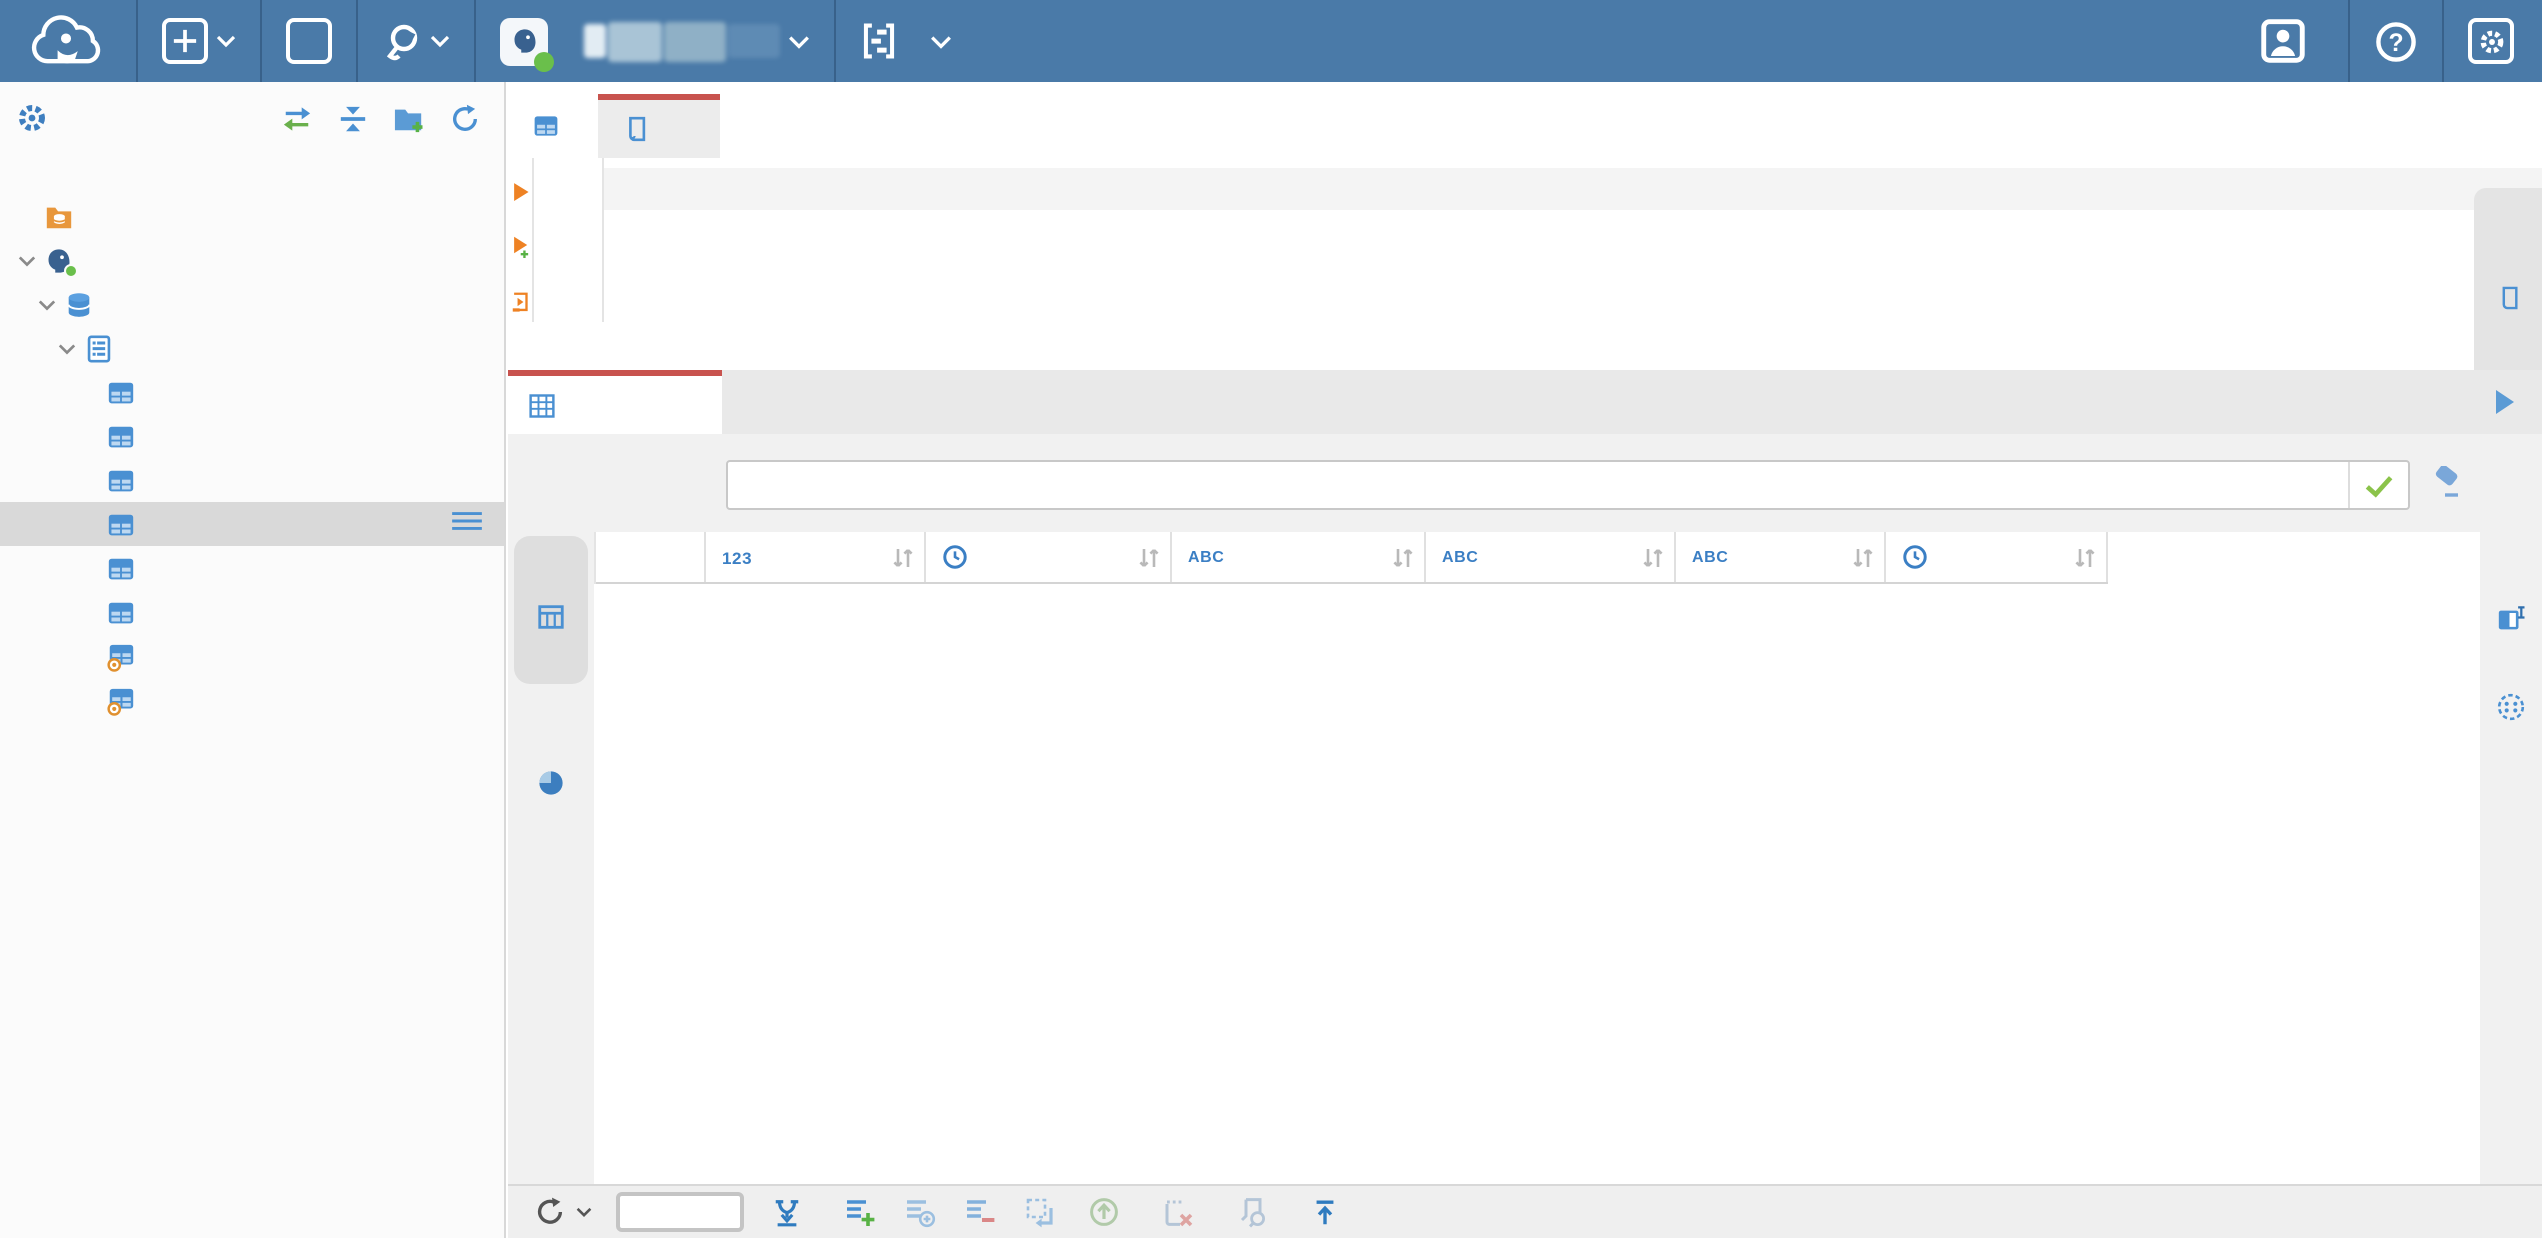  What do you see at coordinates (1049, 557) in the screenshot?
I see `column-header-birth-date` at bounding box center [1049, 557].